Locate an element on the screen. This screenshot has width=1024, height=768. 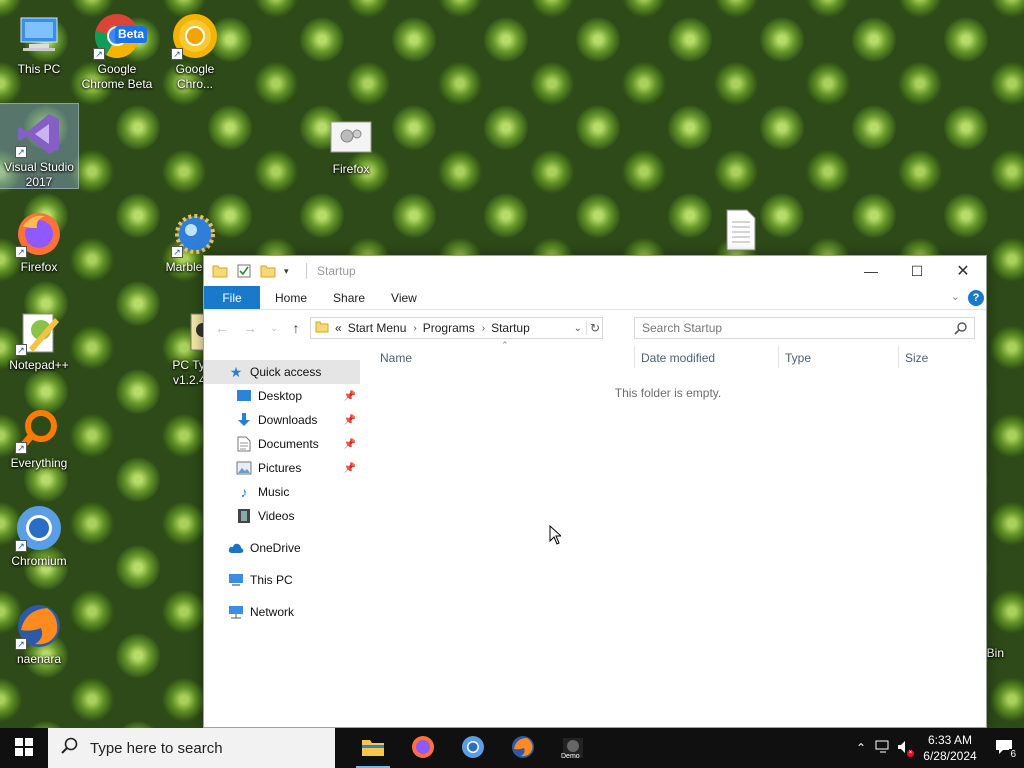
tab-view: View is located at coordinates (404, 297).